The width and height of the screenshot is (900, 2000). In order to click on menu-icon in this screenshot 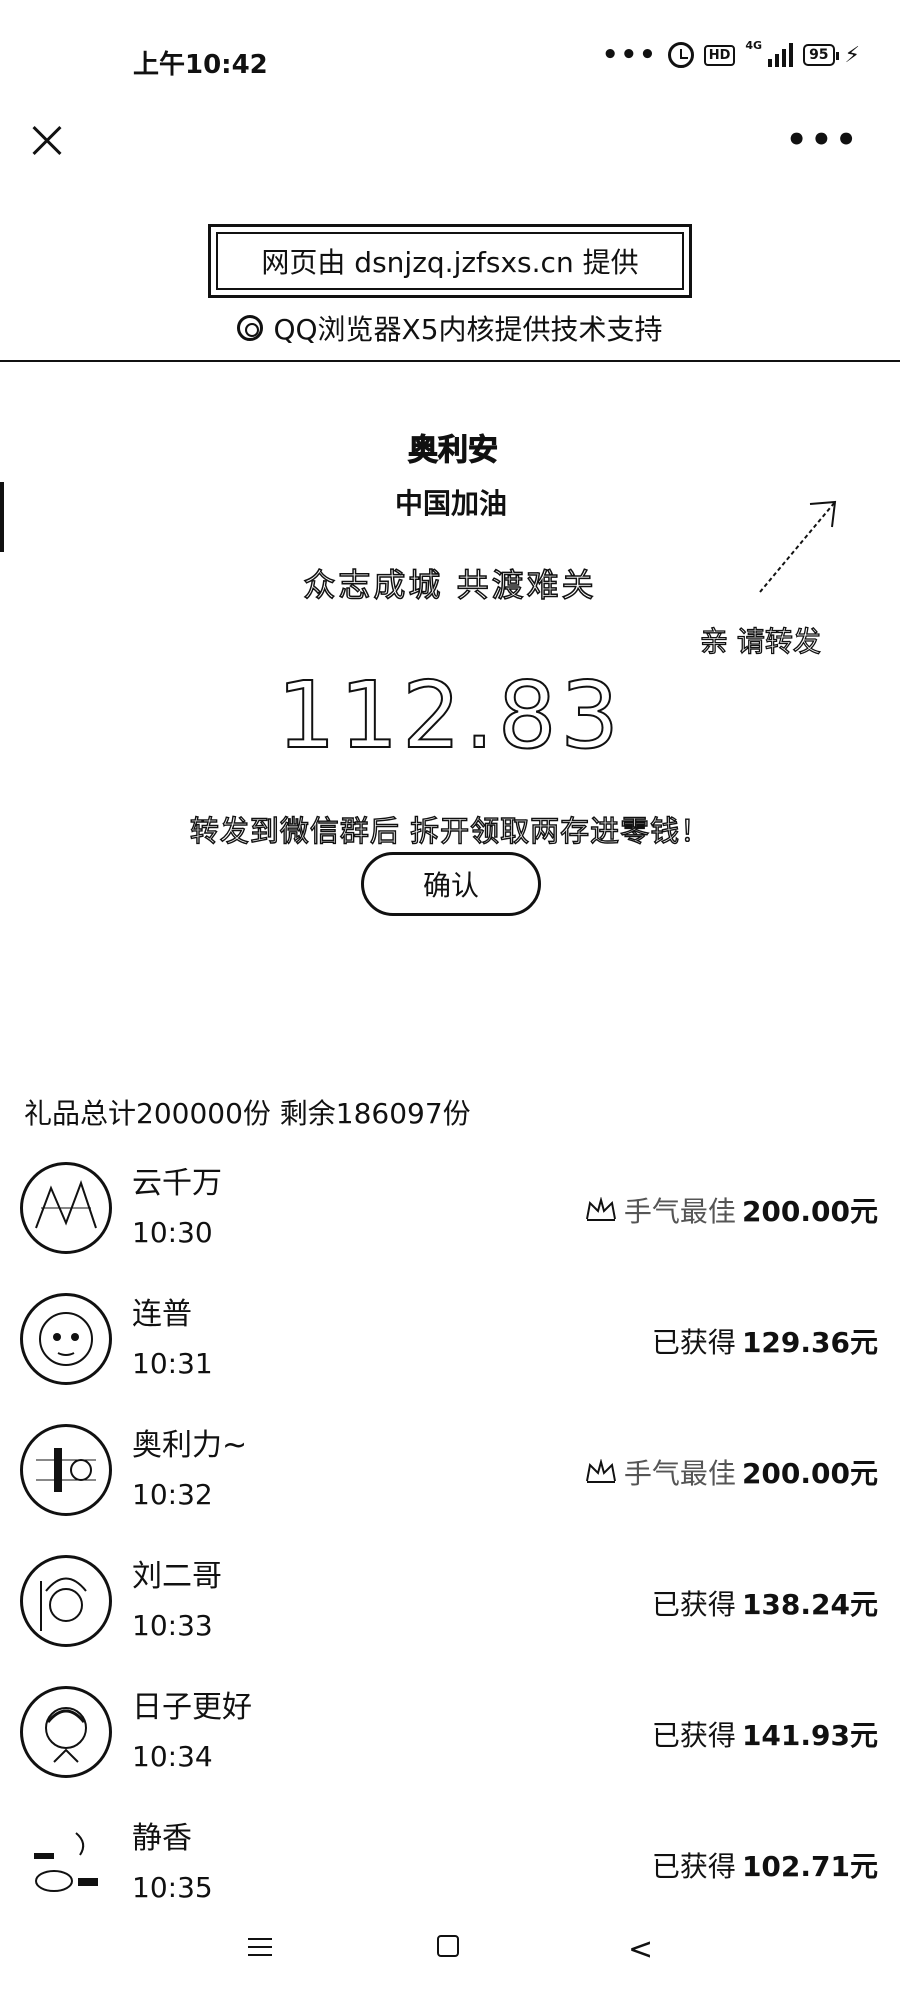, I will do `click(260, 1948)`.